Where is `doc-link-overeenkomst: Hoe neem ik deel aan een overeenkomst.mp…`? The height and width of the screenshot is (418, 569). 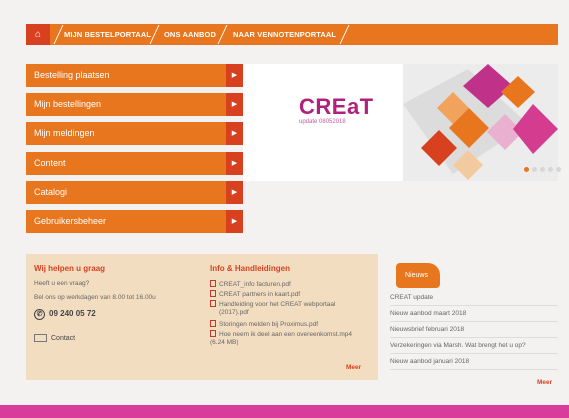 doc-link-overeenkomst: Hoe neem ik deel aan een overeenkomst.mp… is located at coordinates (281, 338).